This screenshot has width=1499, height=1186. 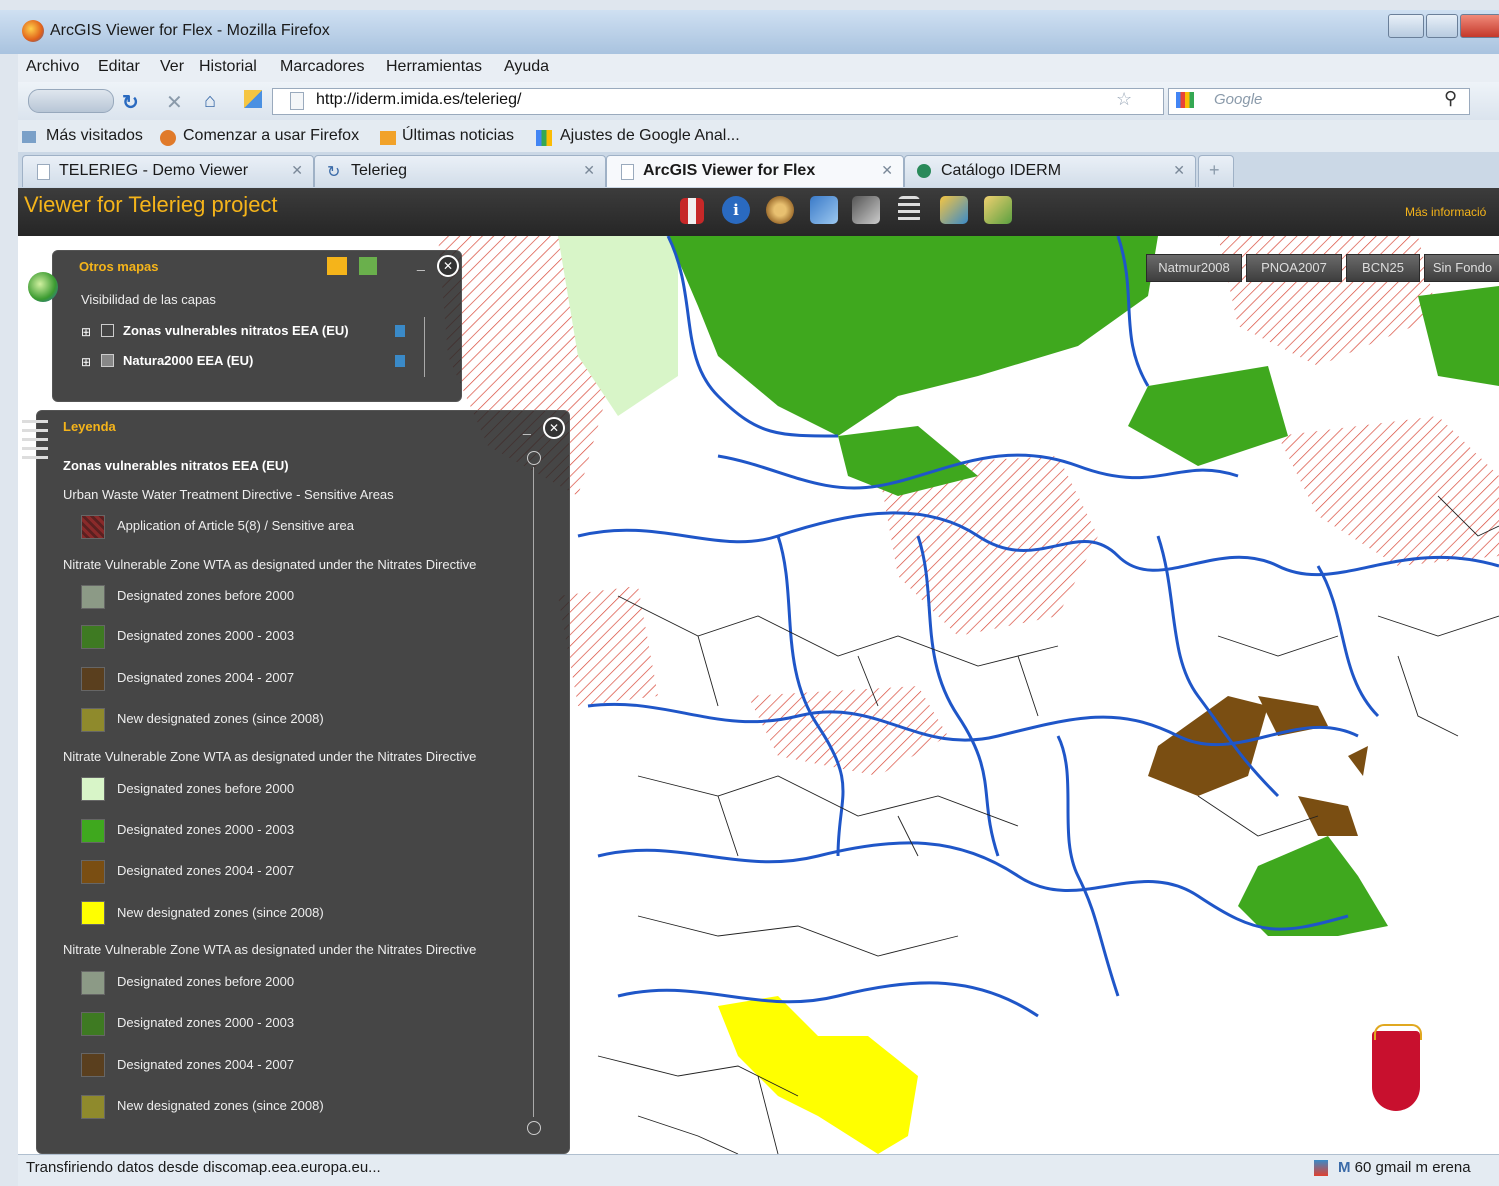 I want to click on legend-toggle-icon, so click(x=35, y=440).